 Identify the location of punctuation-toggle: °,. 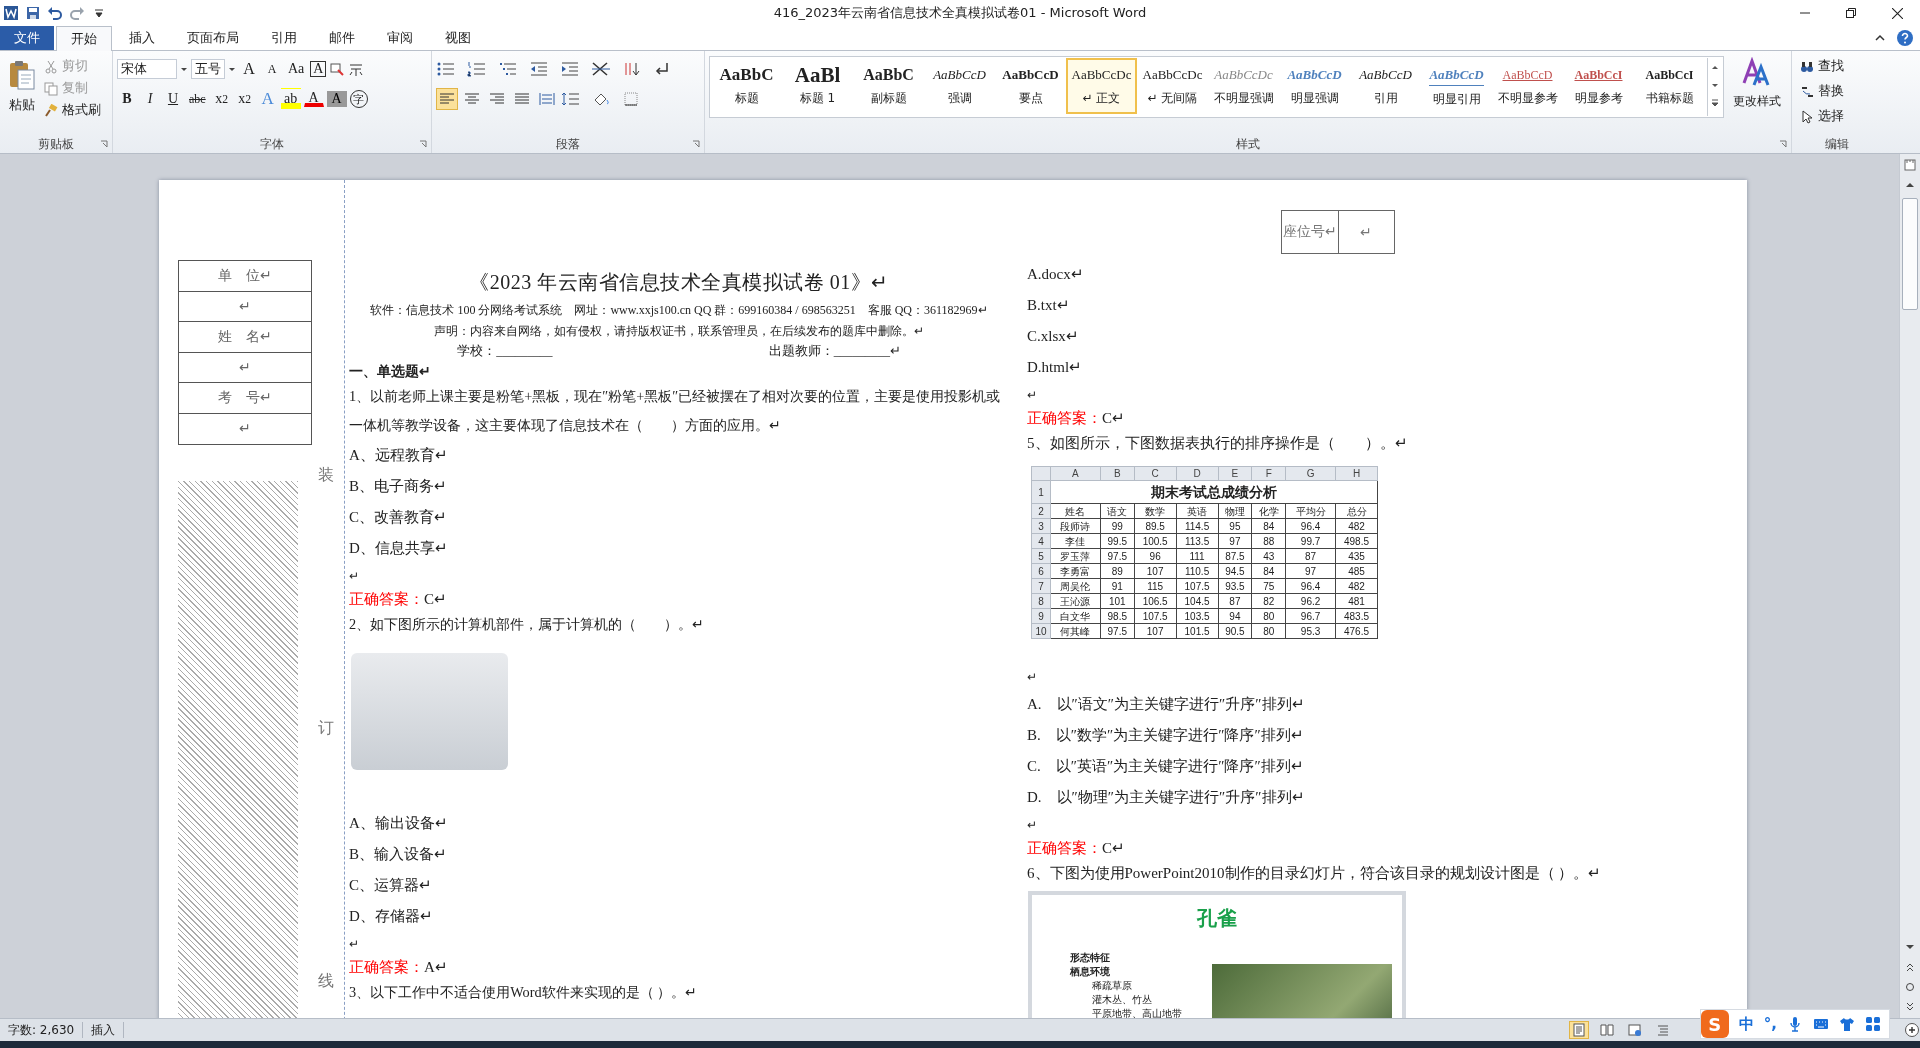
(1770, 1024).